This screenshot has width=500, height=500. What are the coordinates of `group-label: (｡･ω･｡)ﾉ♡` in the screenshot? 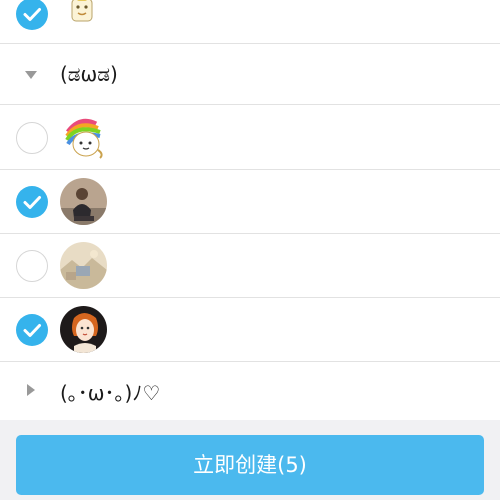 It's located at (110, 393).